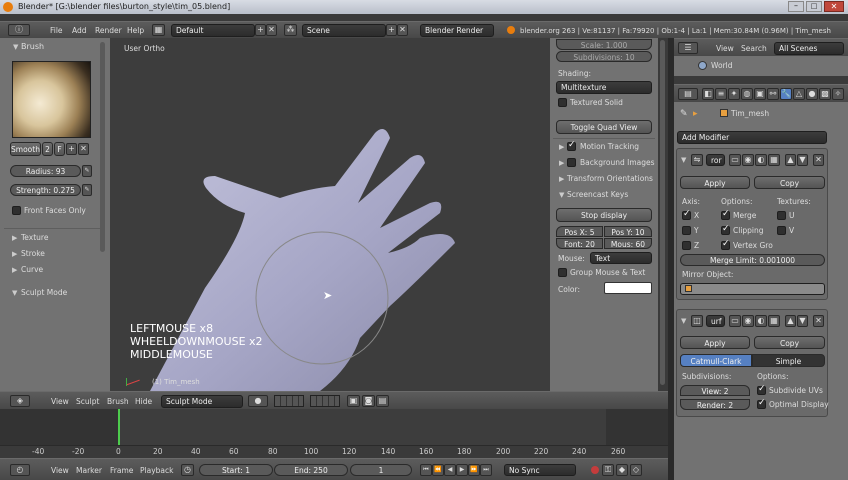 Image resolution: width=848 pixels, height=480 pixels. I want to click on pos-x-field: Pos X: 5, so click(579, 231).